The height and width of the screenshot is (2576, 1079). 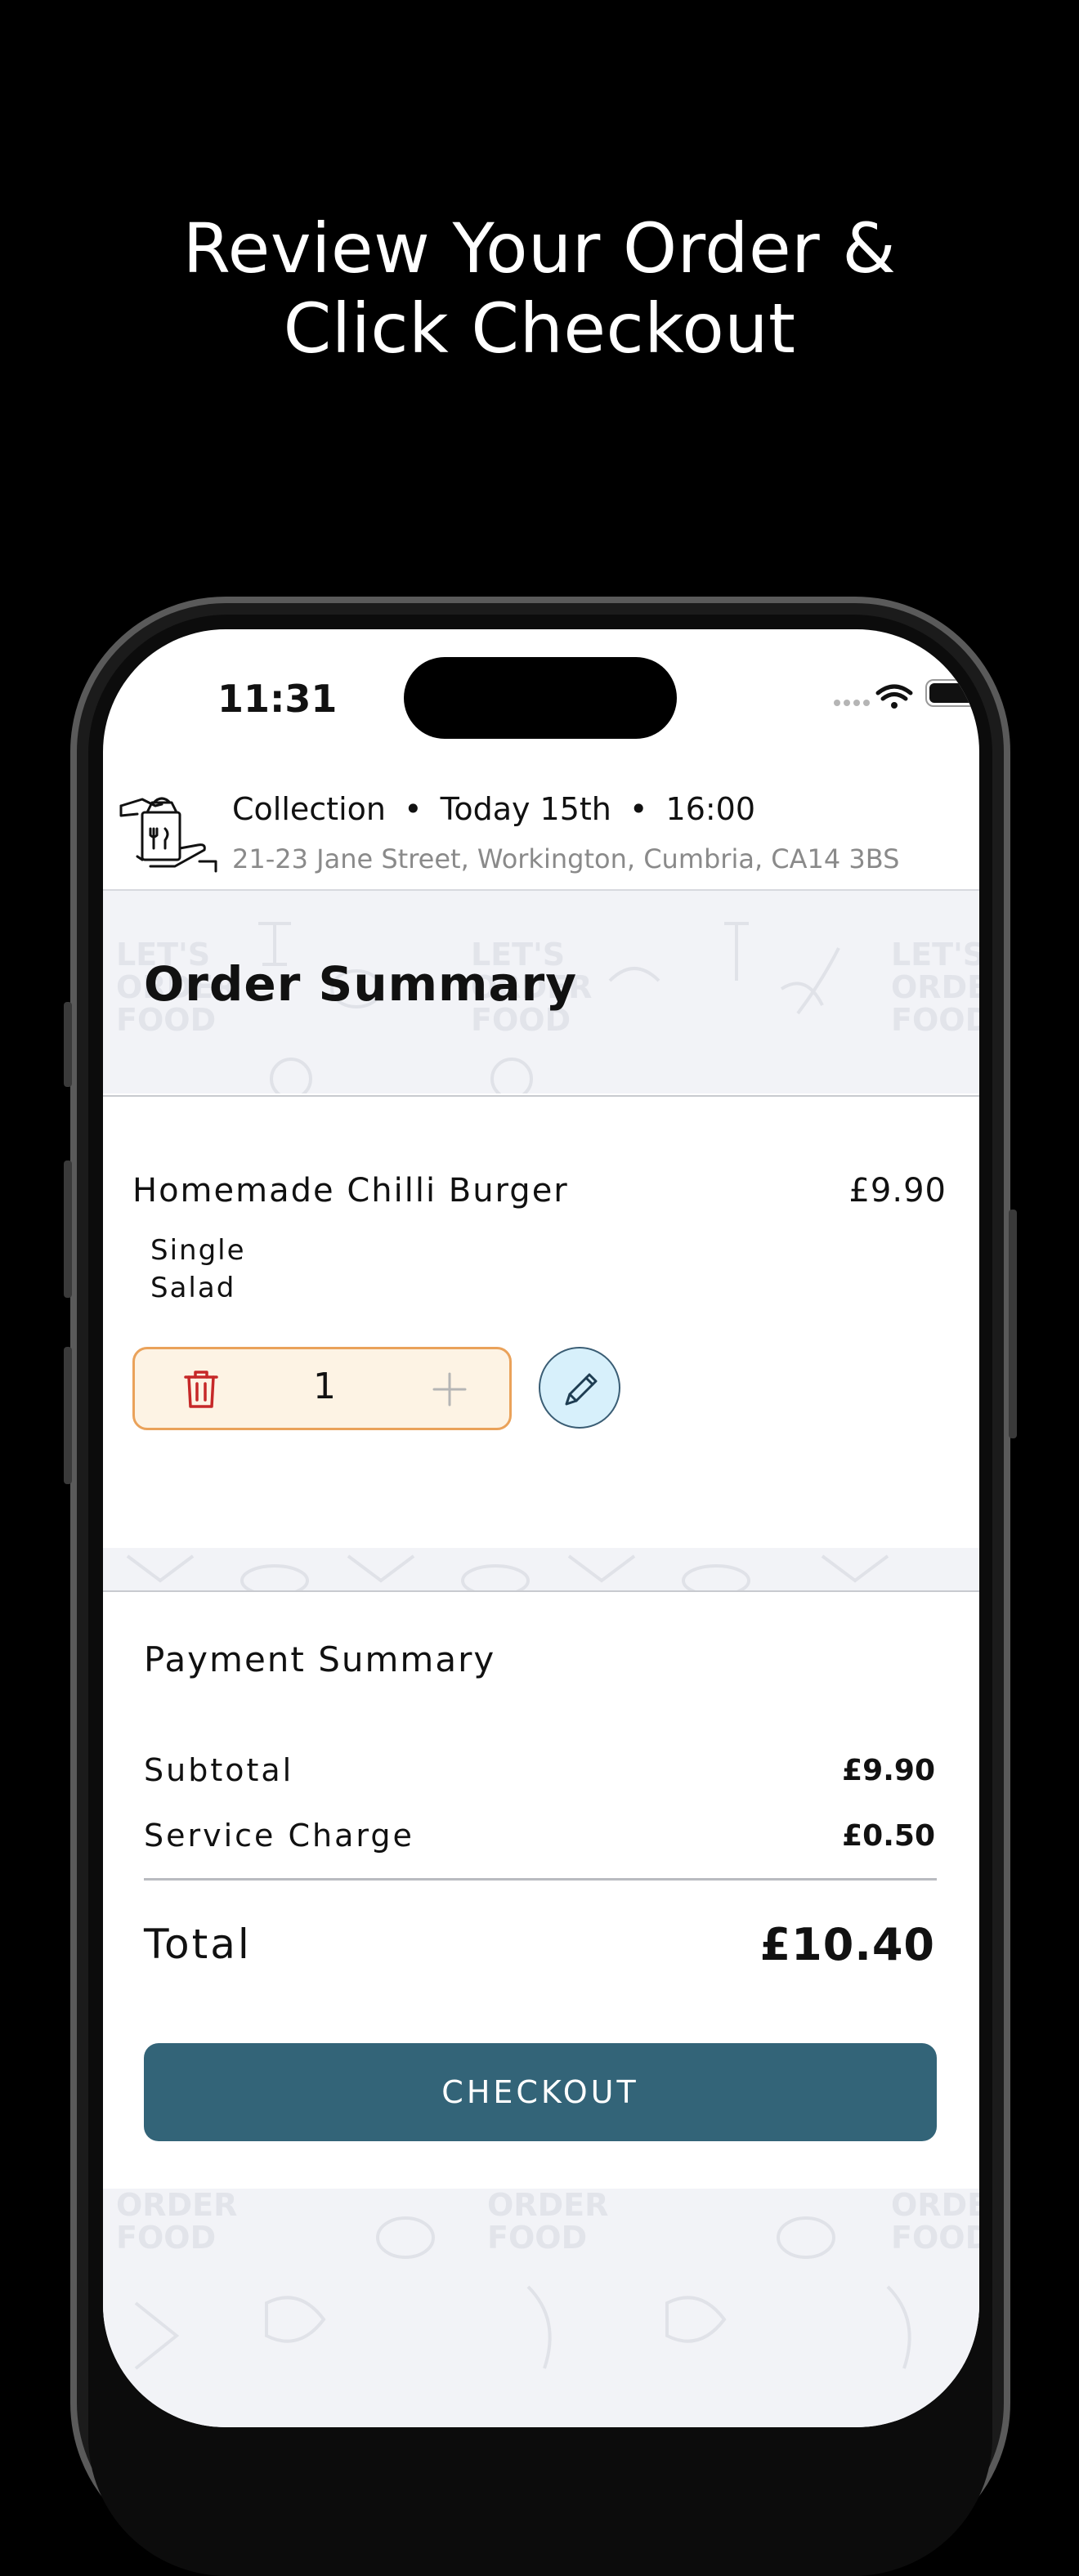 I want to click on promo-headline: Review Your Order & Click Checkout, so click(x=539, y=288).